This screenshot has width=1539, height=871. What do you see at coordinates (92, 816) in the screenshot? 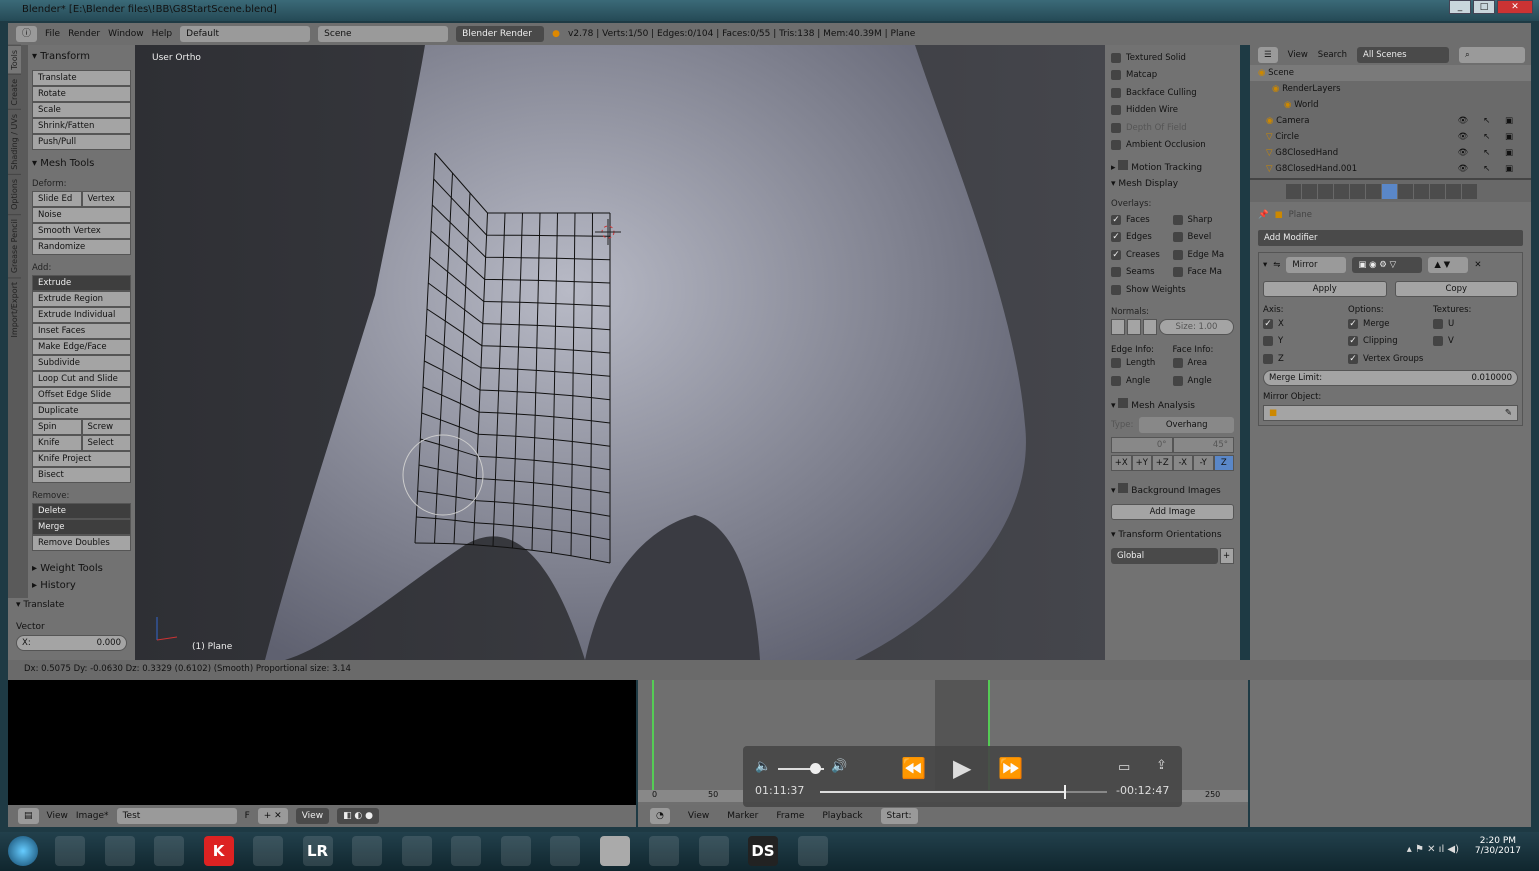
I see `image-menu: Image*` at bounding box center [92, 816].